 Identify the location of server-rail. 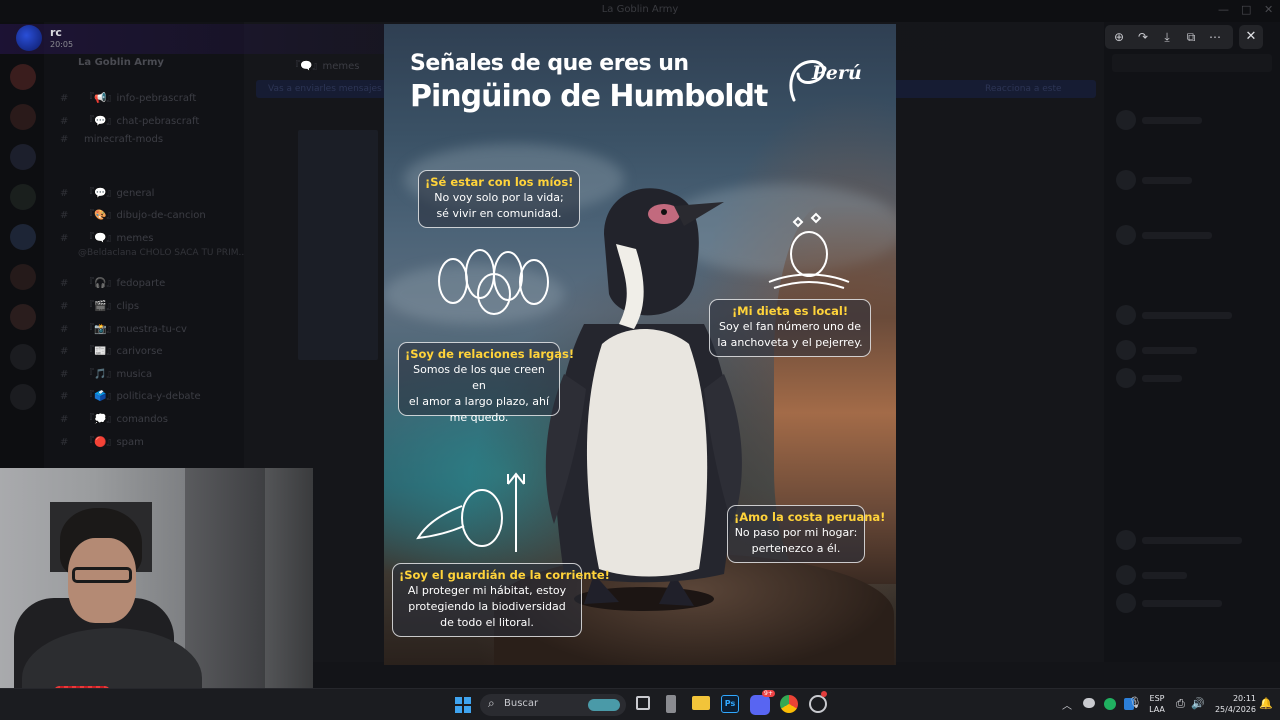
(22, 247).